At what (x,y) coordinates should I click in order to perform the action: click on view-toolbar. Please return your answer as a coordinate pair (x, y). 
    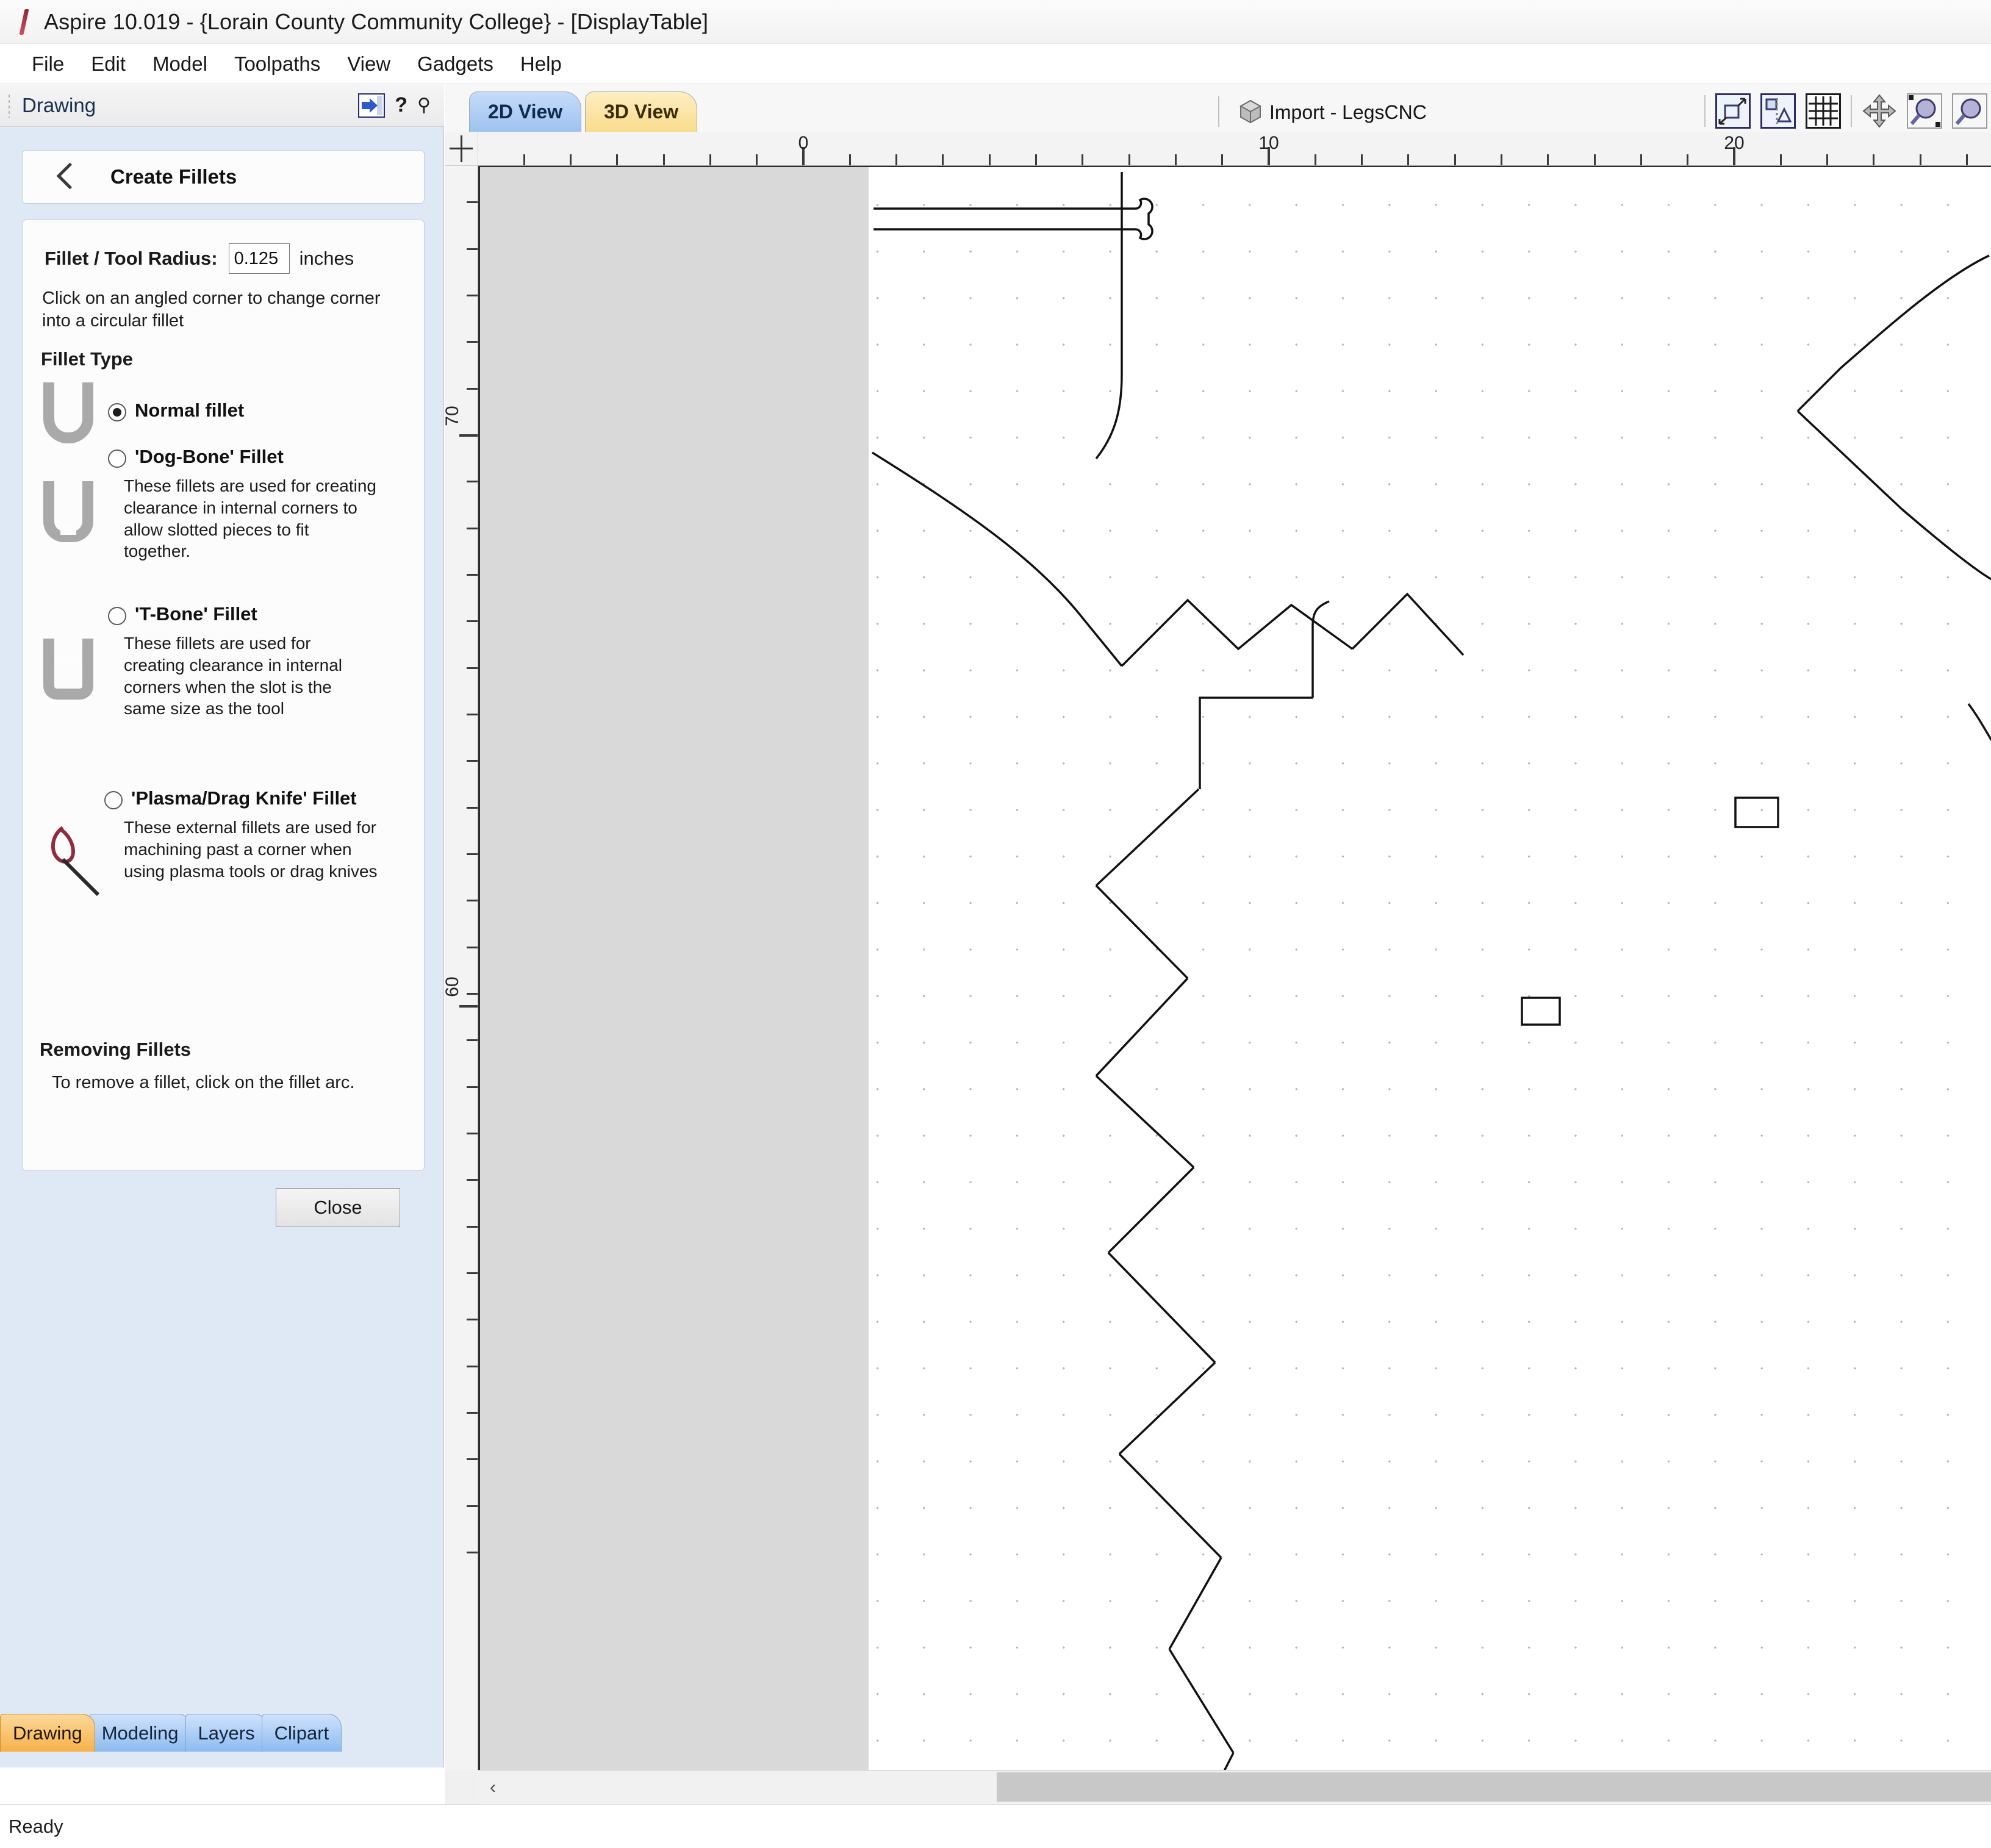
    Looking at the image, I should click on (1847, 111).